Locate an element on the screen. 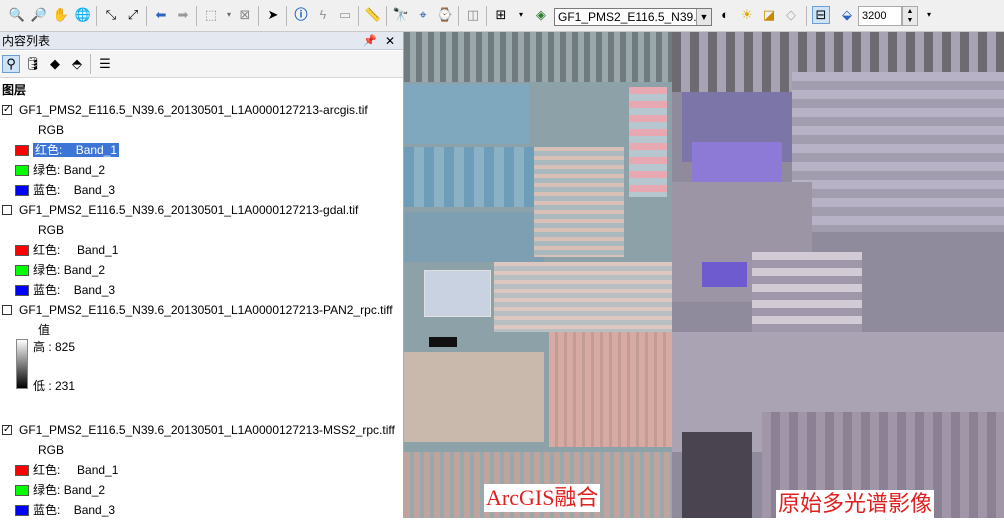  effects-layer-icon: ◈ is located at coordinates (541, 15).